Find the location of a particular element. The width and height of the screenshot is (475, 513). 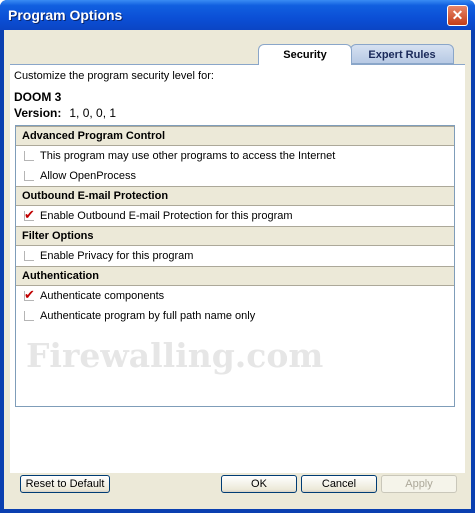

program-name: DOOM 3 is located at coordinates (38, 97).